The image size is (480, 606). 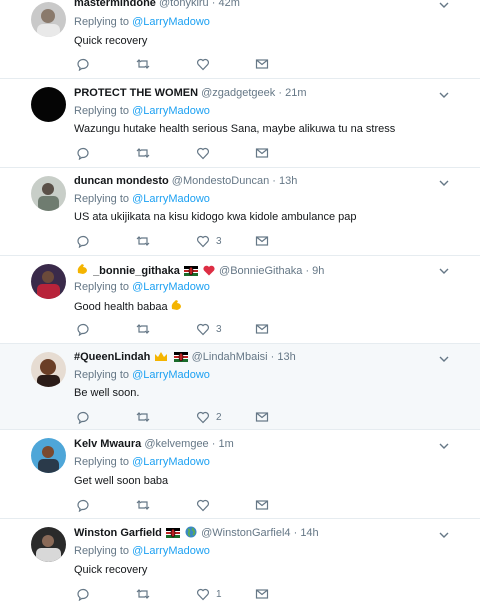 I want to click on reply-icon, so click(x=83, y=417).